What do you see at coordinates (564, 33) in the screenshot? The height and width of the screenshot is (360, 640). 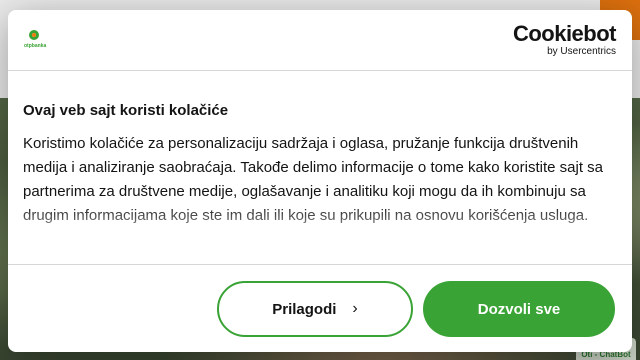 I see `cookiebot-name: Cookiebot` at bounding box center [564, 33].